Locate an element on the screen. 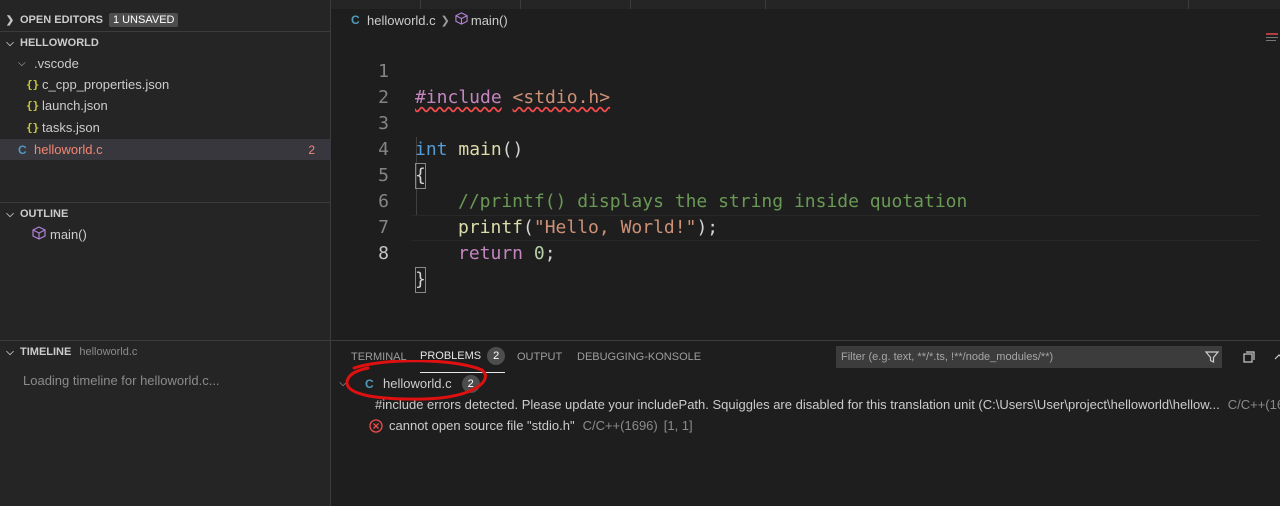  outline-title: OUTLINE is located at coordinates (44, 214).